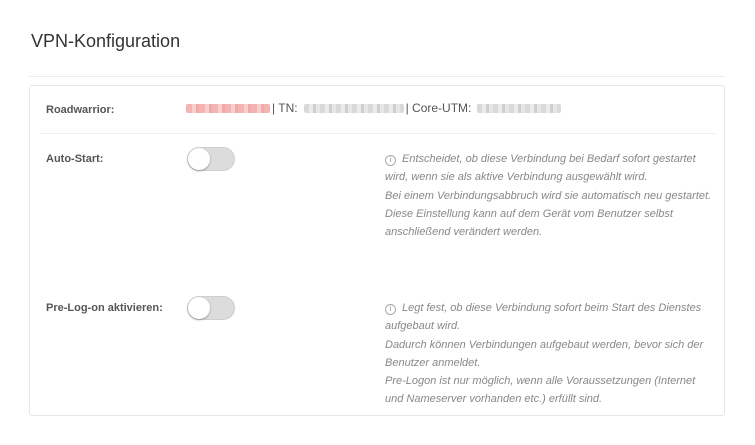 The image size is (755, 445). Describe the element at coordinates (378, 133) in the screenshot. I see `row-divider` at that location.